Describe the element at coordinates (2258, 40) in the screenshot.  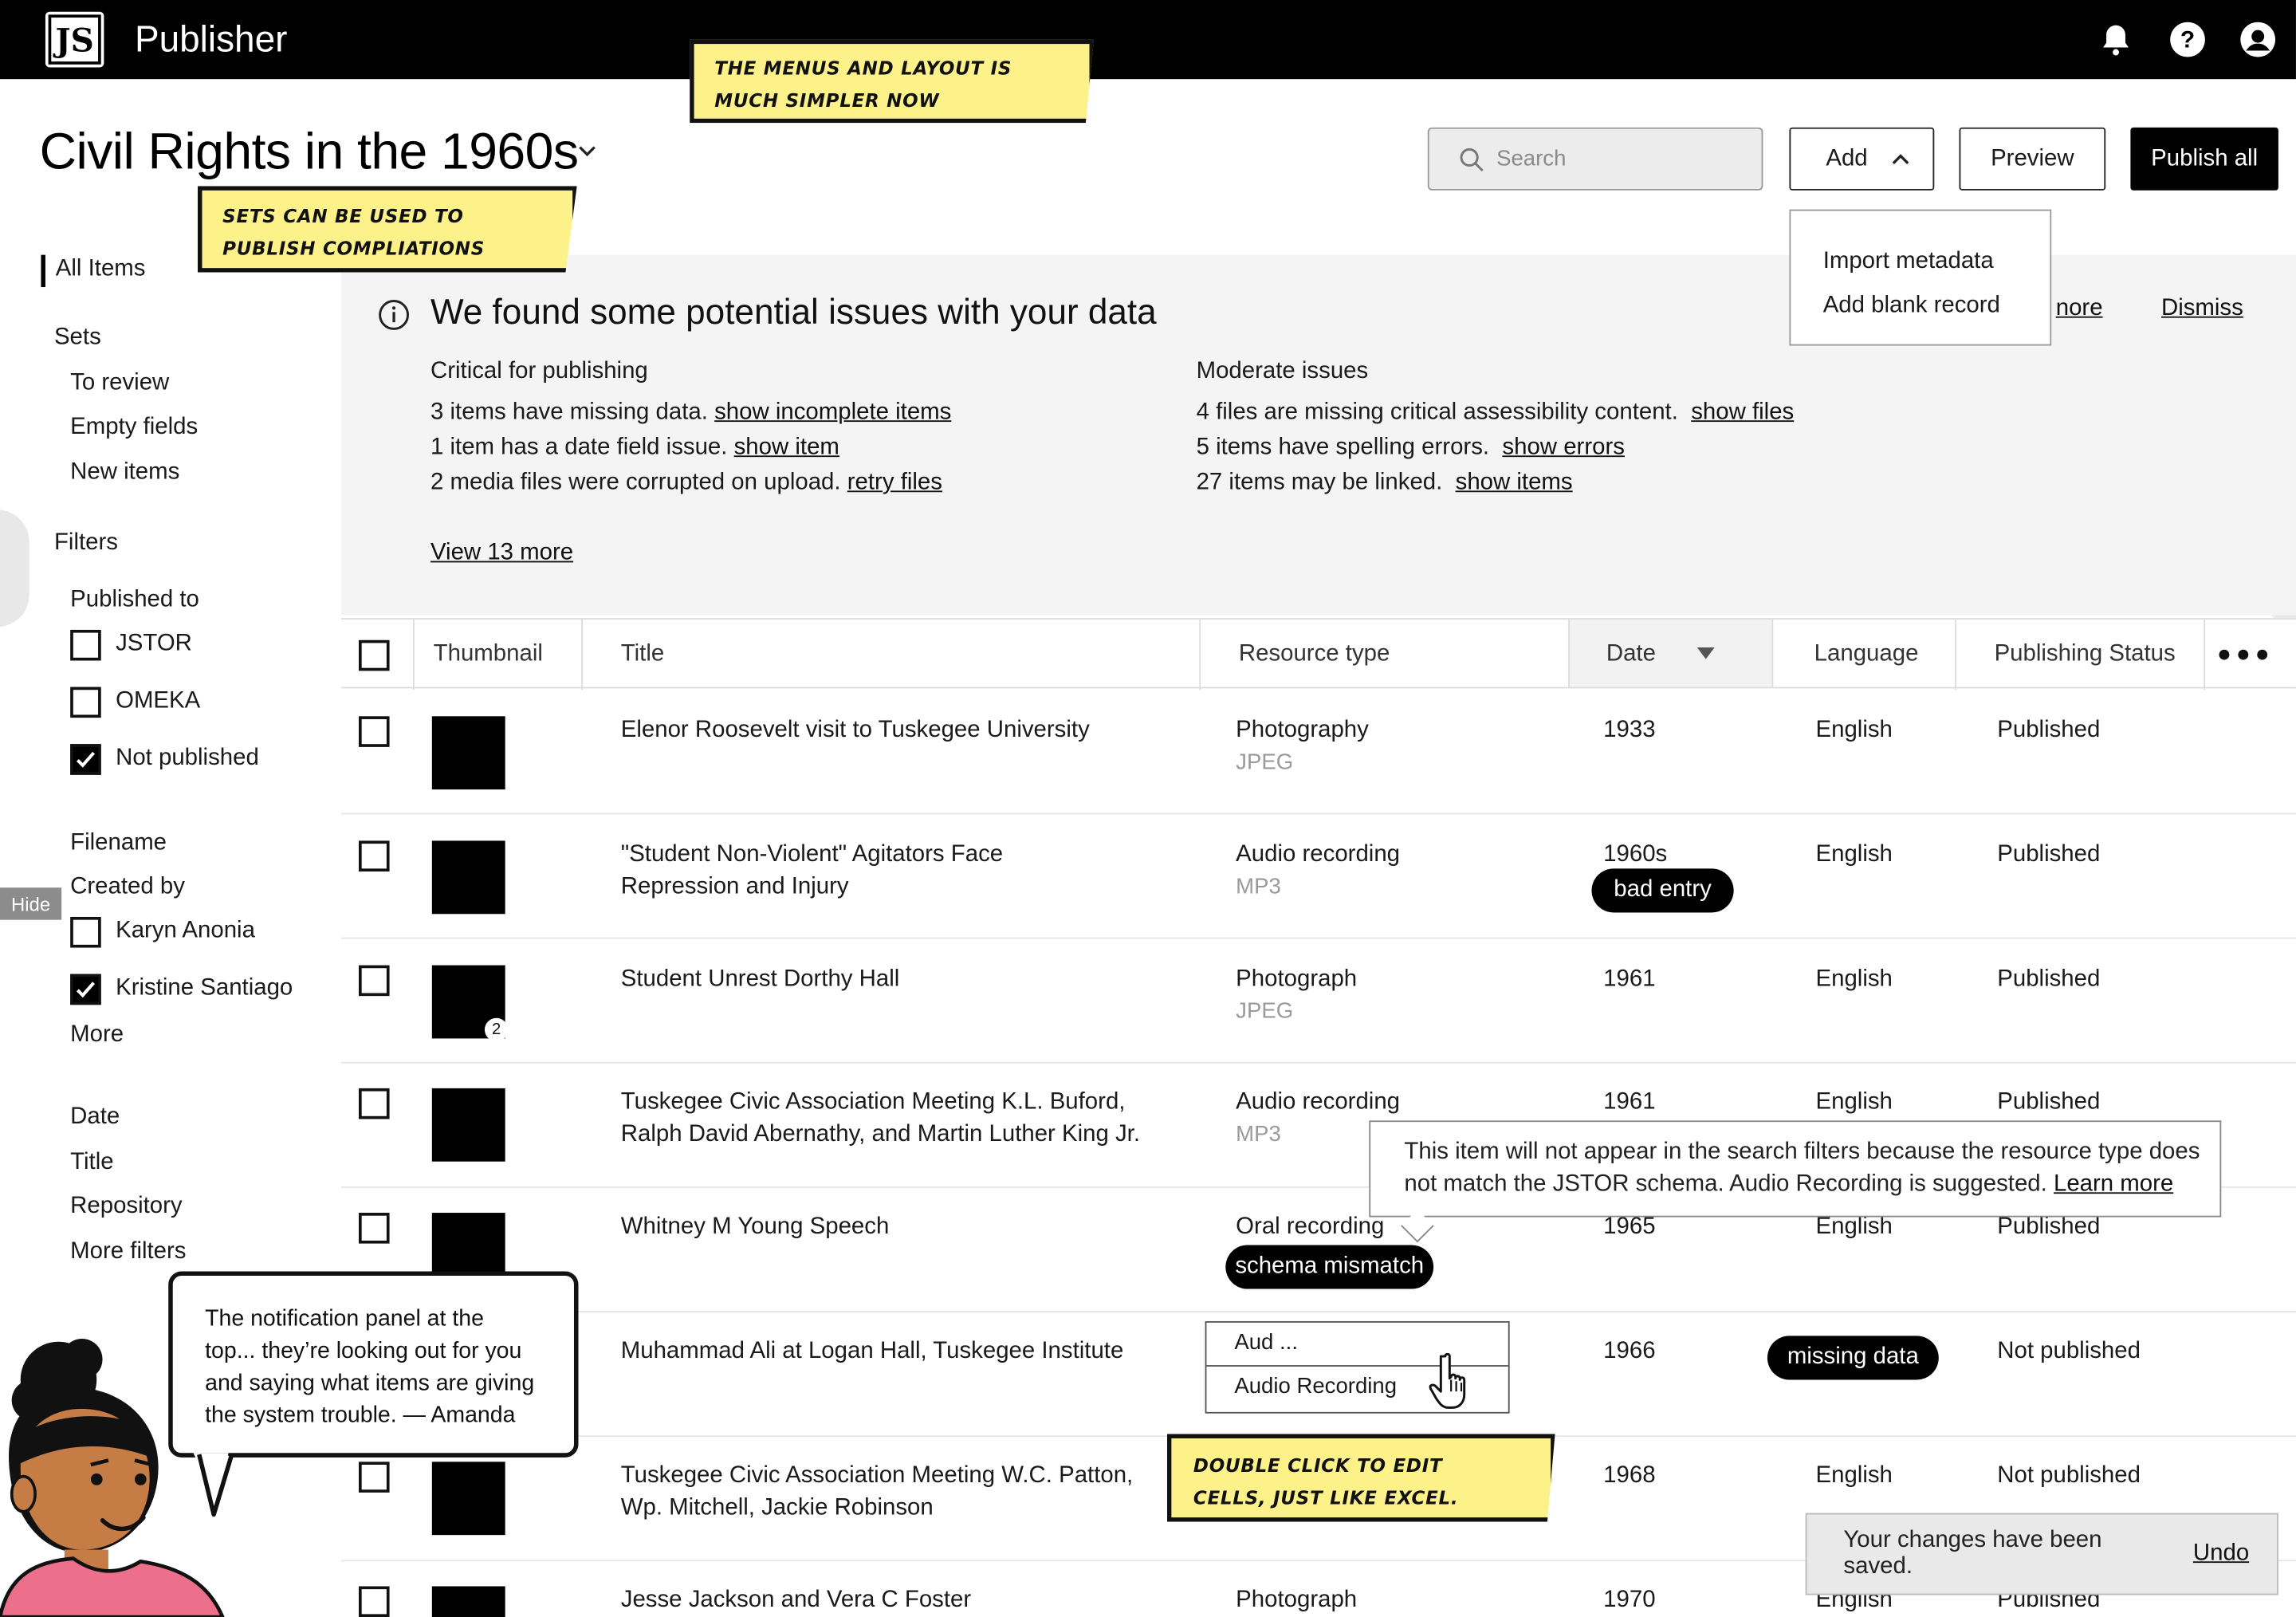
I see `account-icon` at that location.